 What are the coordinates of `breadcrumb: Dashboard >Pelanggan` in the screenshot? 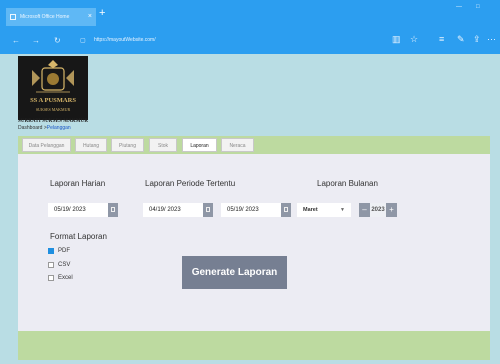 It's located at (44, 128).